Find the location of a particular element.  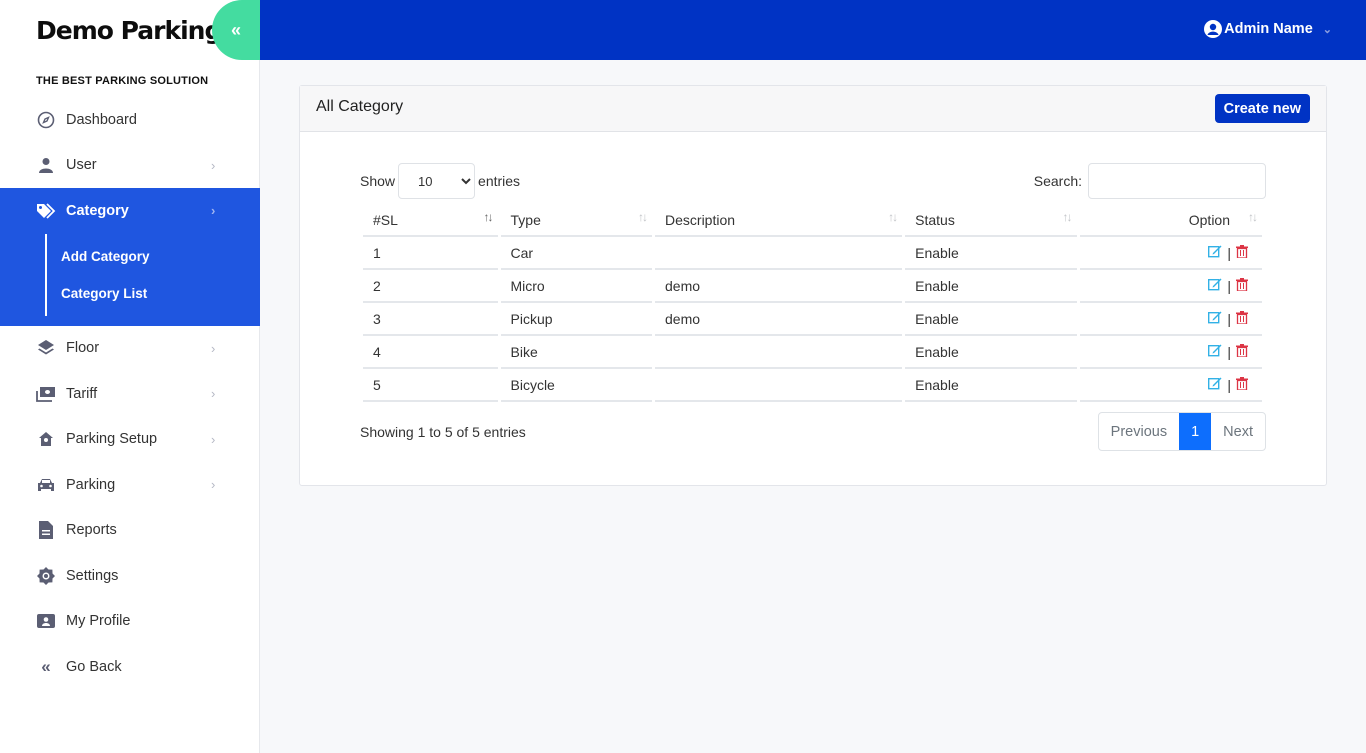

column-header-description: Description ↑↓ is located at coordinates (779, 220).